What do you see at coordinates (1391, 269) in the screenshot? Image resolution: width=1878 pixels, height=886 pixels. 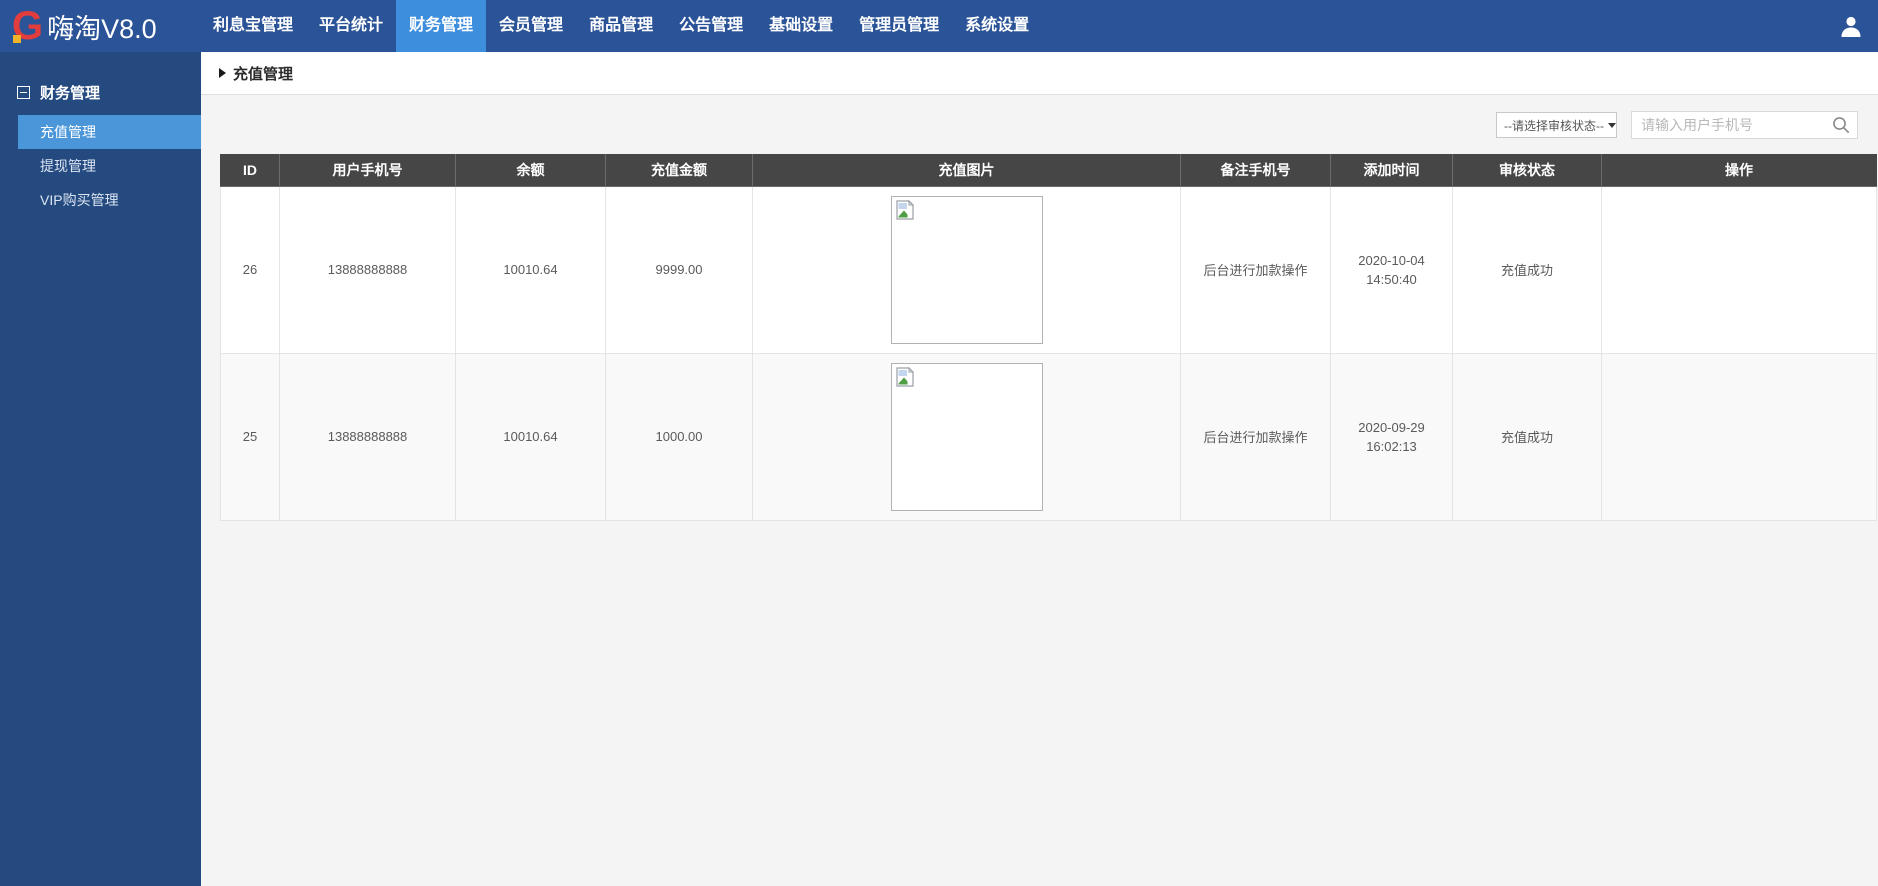 I see `cell-add-time: 2020-10-04 14:50:40` at bounding box center [1391, 269].